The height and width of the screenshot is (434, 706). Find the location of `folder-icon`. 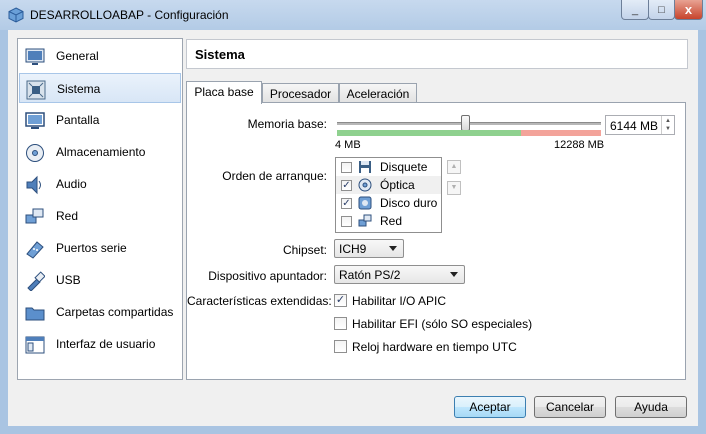

folder-icon is located at coordinates (35, 314).